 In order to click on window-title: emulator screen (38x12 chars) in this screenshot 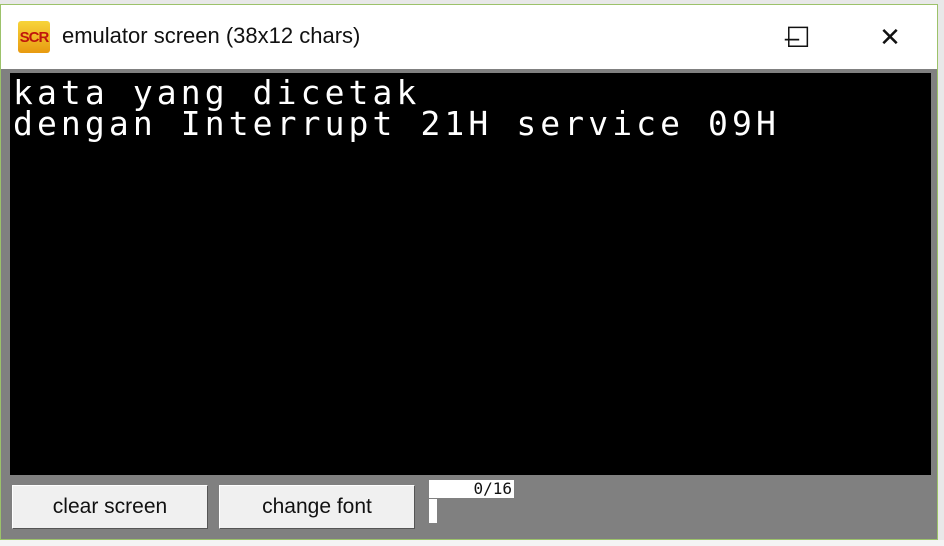, I will do `click(211, 35)`.